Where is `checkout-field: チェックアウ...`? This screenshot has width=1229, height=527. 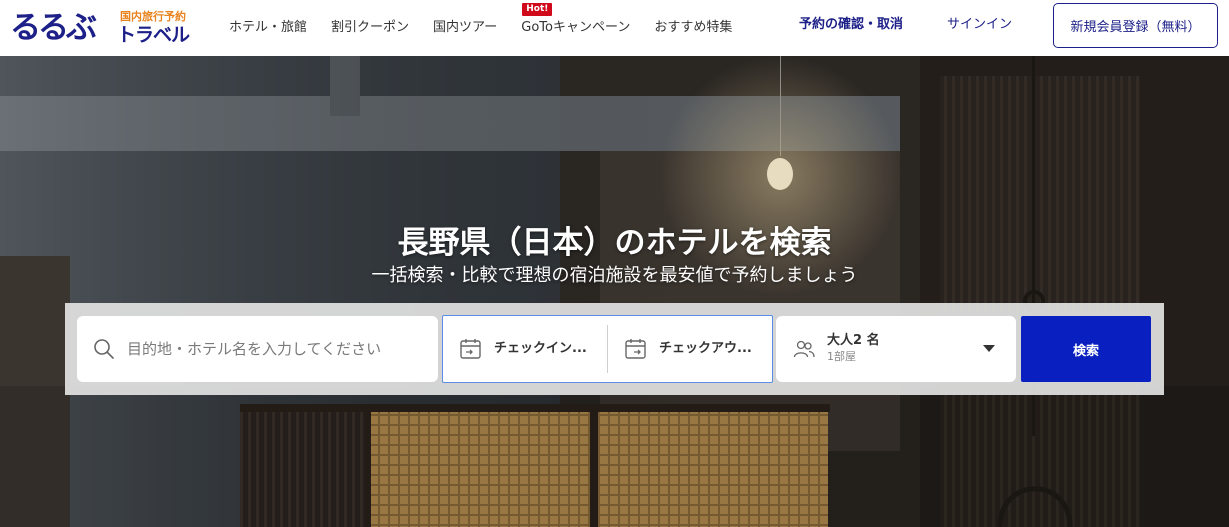 checkout-field: チェックアウ... is located at coordinates (690, 349).